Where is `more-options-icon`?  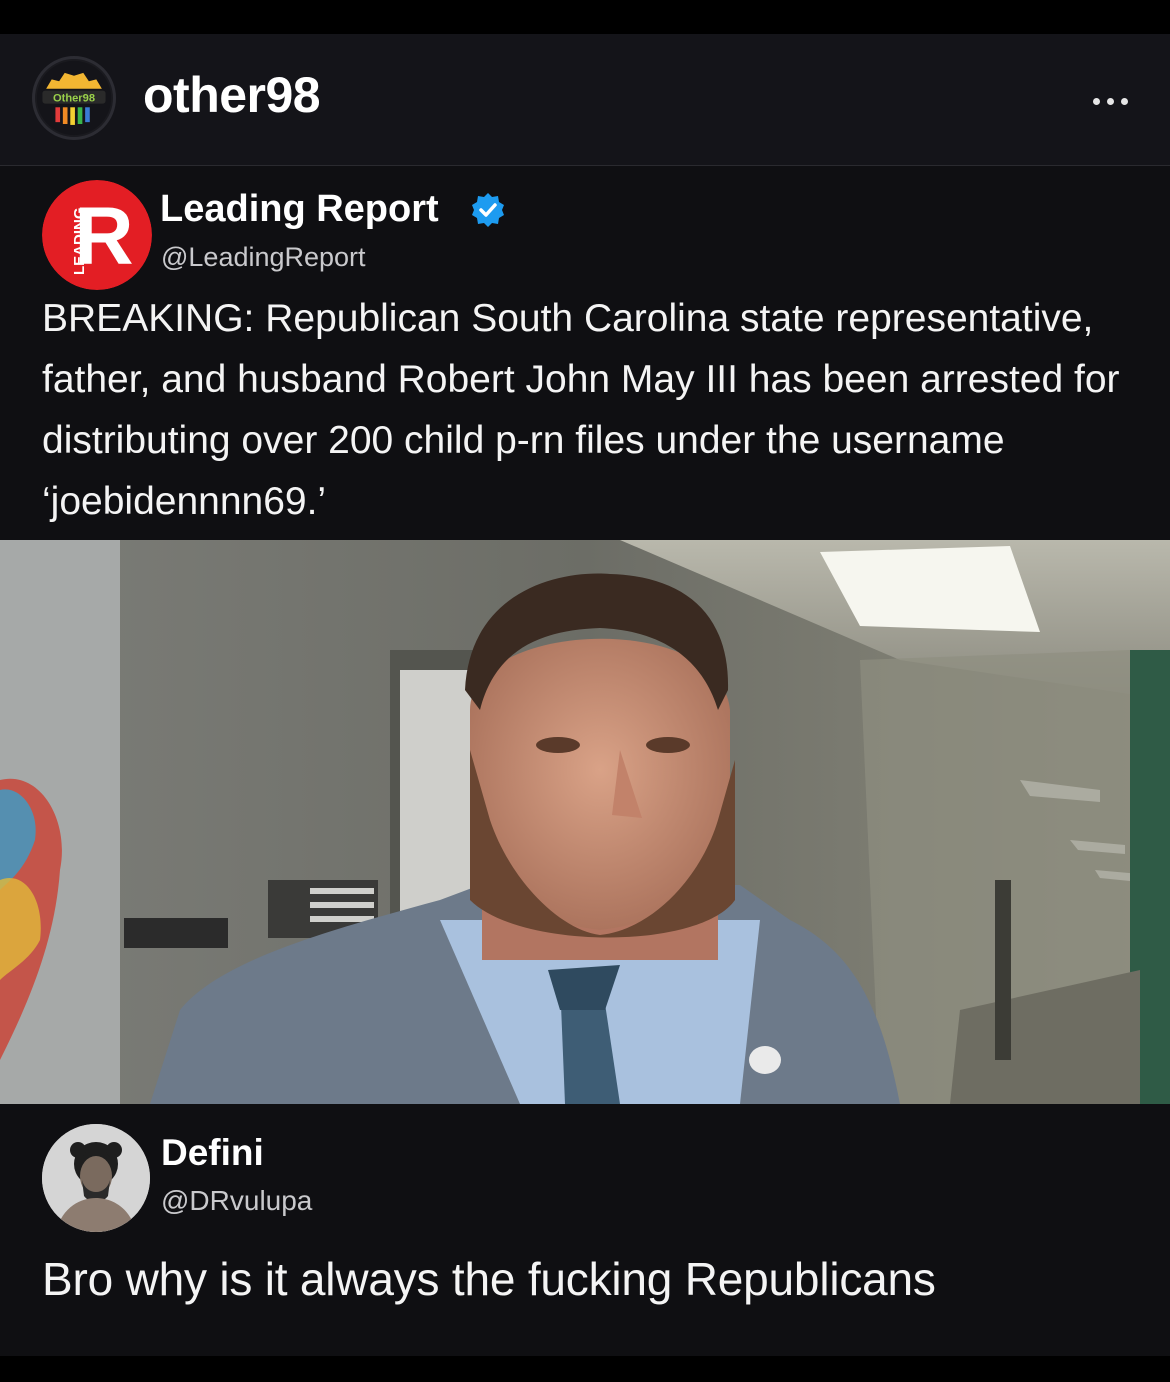 more-options-icon is located at coordinates (1110, 101).